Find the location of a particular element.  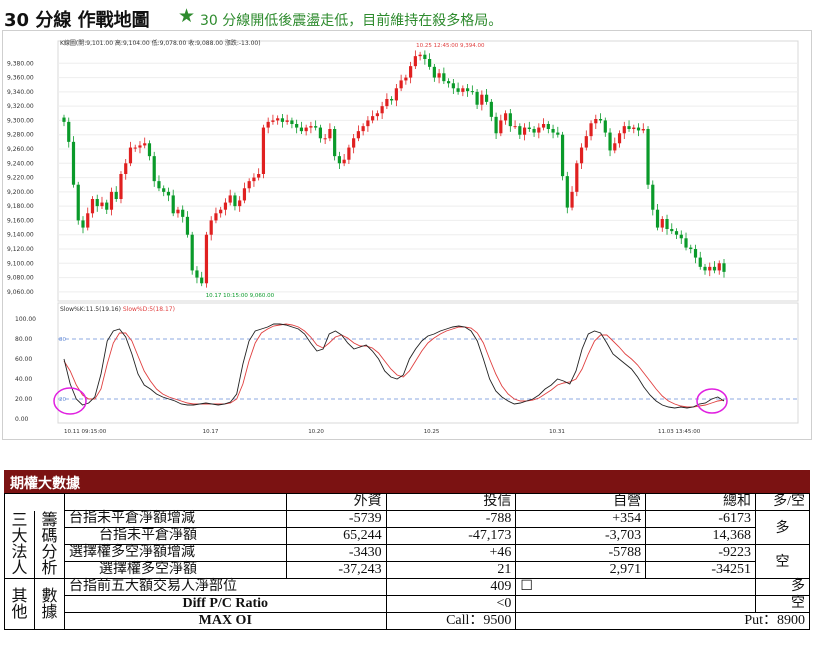

slow-d-line is located at coordinates (394, 365).